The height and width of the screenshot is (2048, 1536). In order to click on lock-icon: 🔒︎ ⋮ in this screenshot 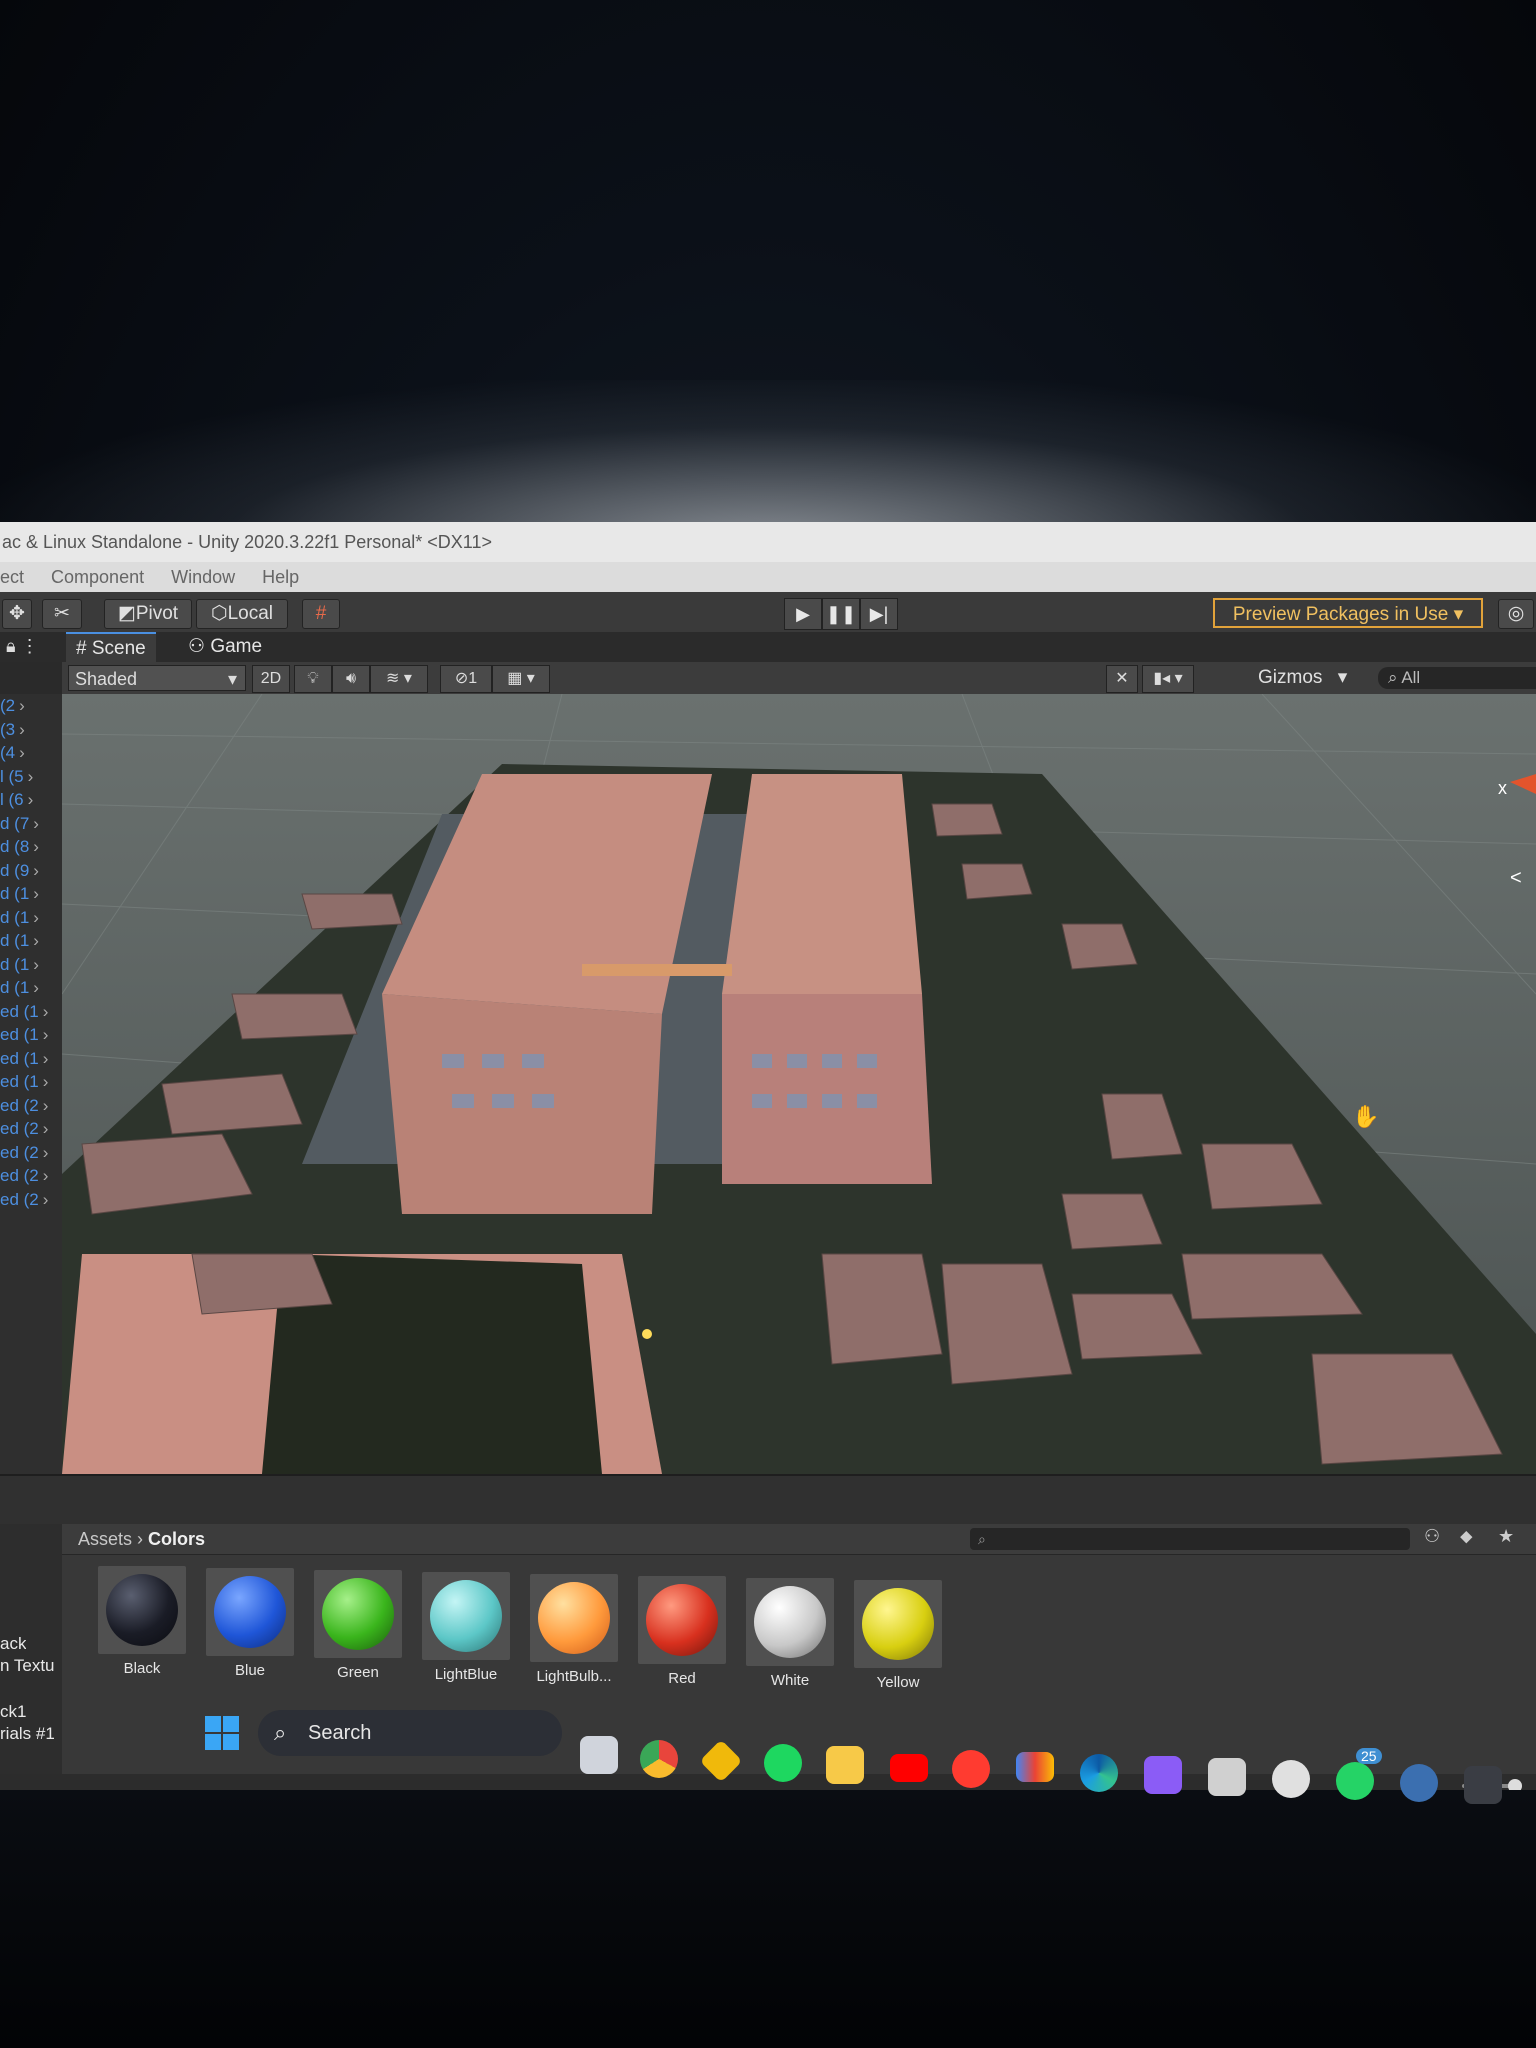, I will do `click(22, 646)`.